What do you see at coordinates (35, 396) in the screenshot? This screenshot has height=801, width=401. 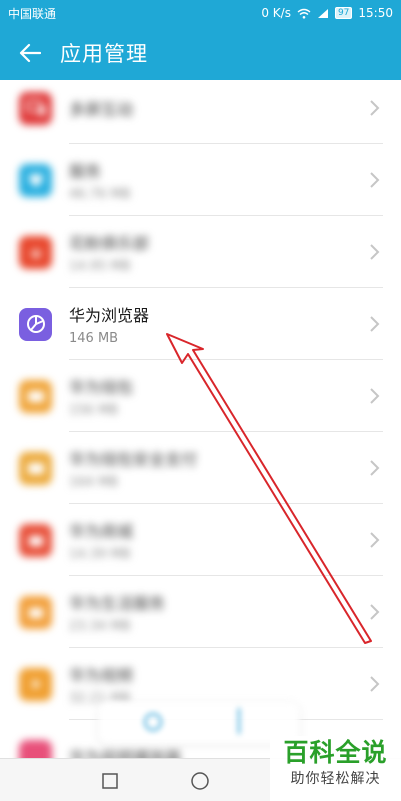 I see `wallet-app-icon` at bounding box center [35, 396].